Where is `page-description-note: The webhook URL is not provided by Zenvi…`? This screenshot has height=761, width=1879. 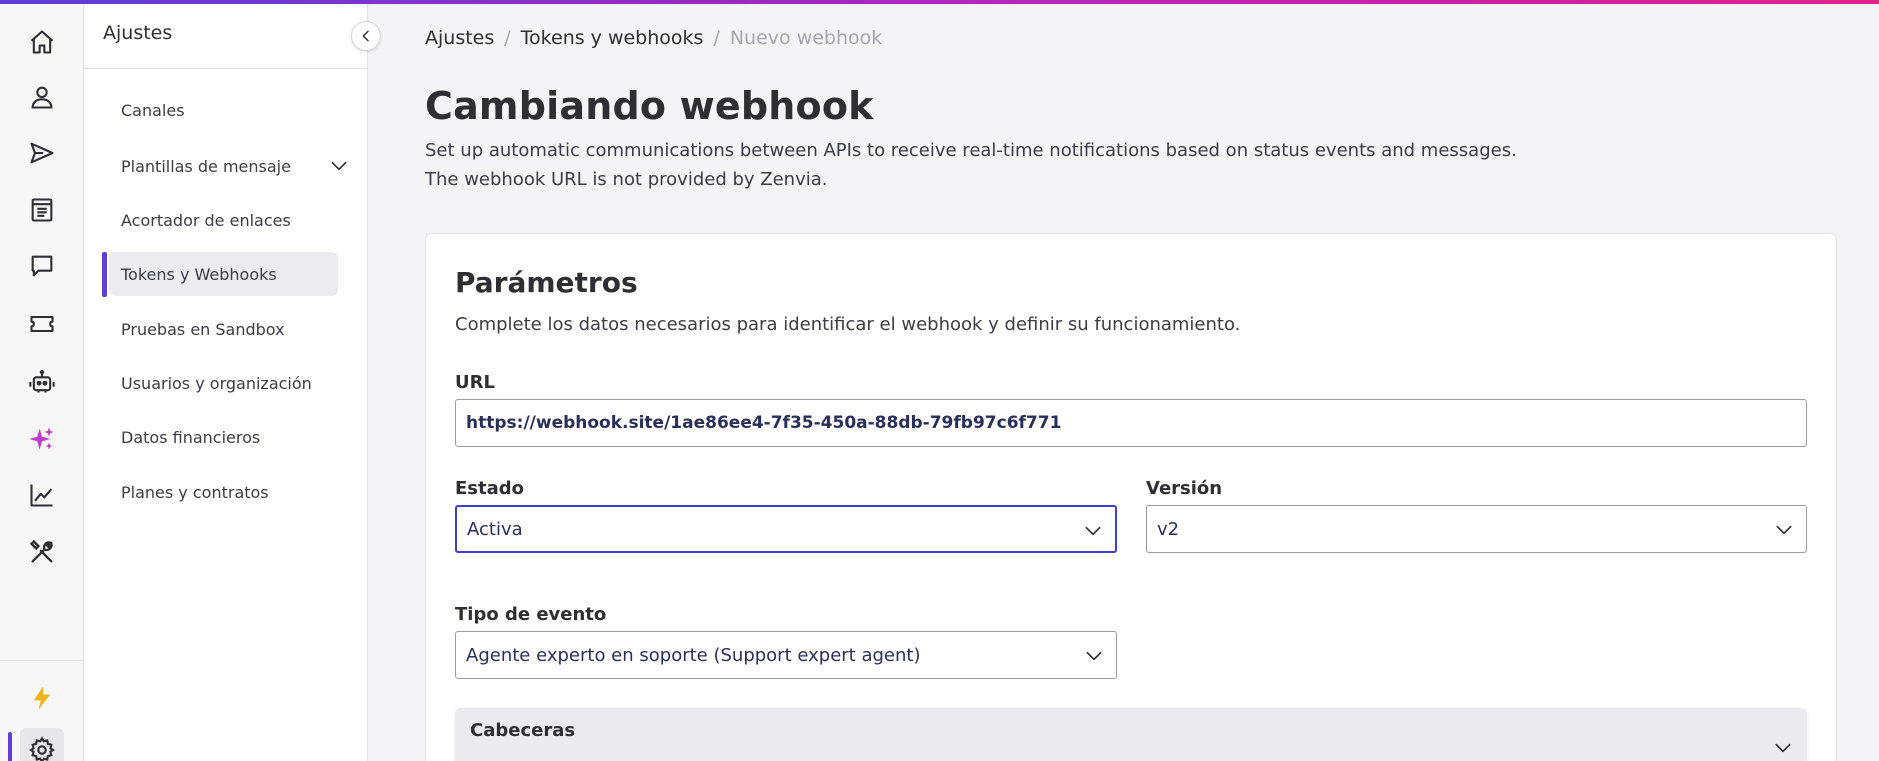
page-description-note: The webhook URL is not provided by Zenvi… is located at coordinates (626, 179).